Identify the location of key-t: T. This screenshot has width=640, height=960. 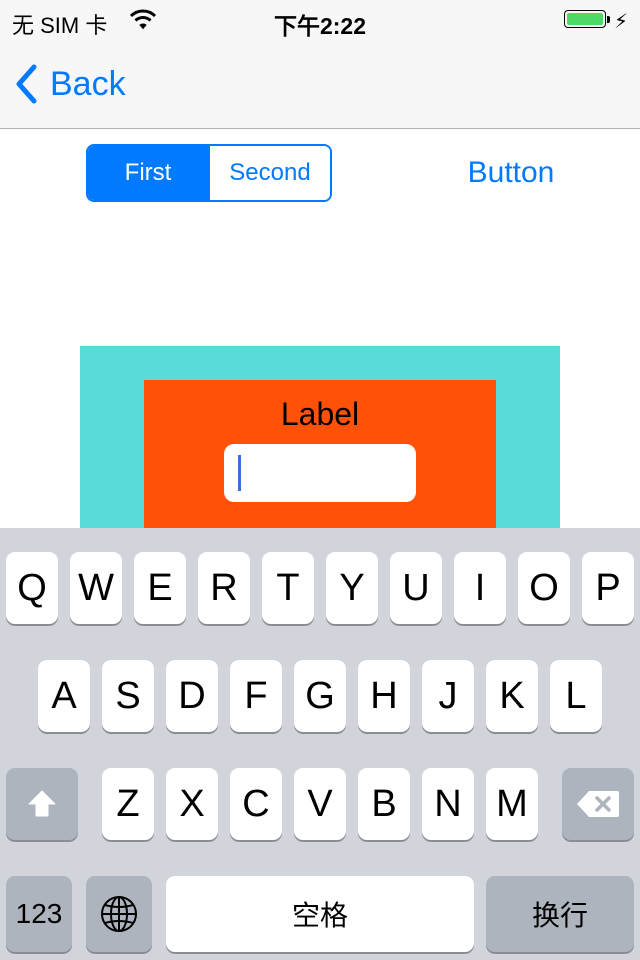
(288, 588).